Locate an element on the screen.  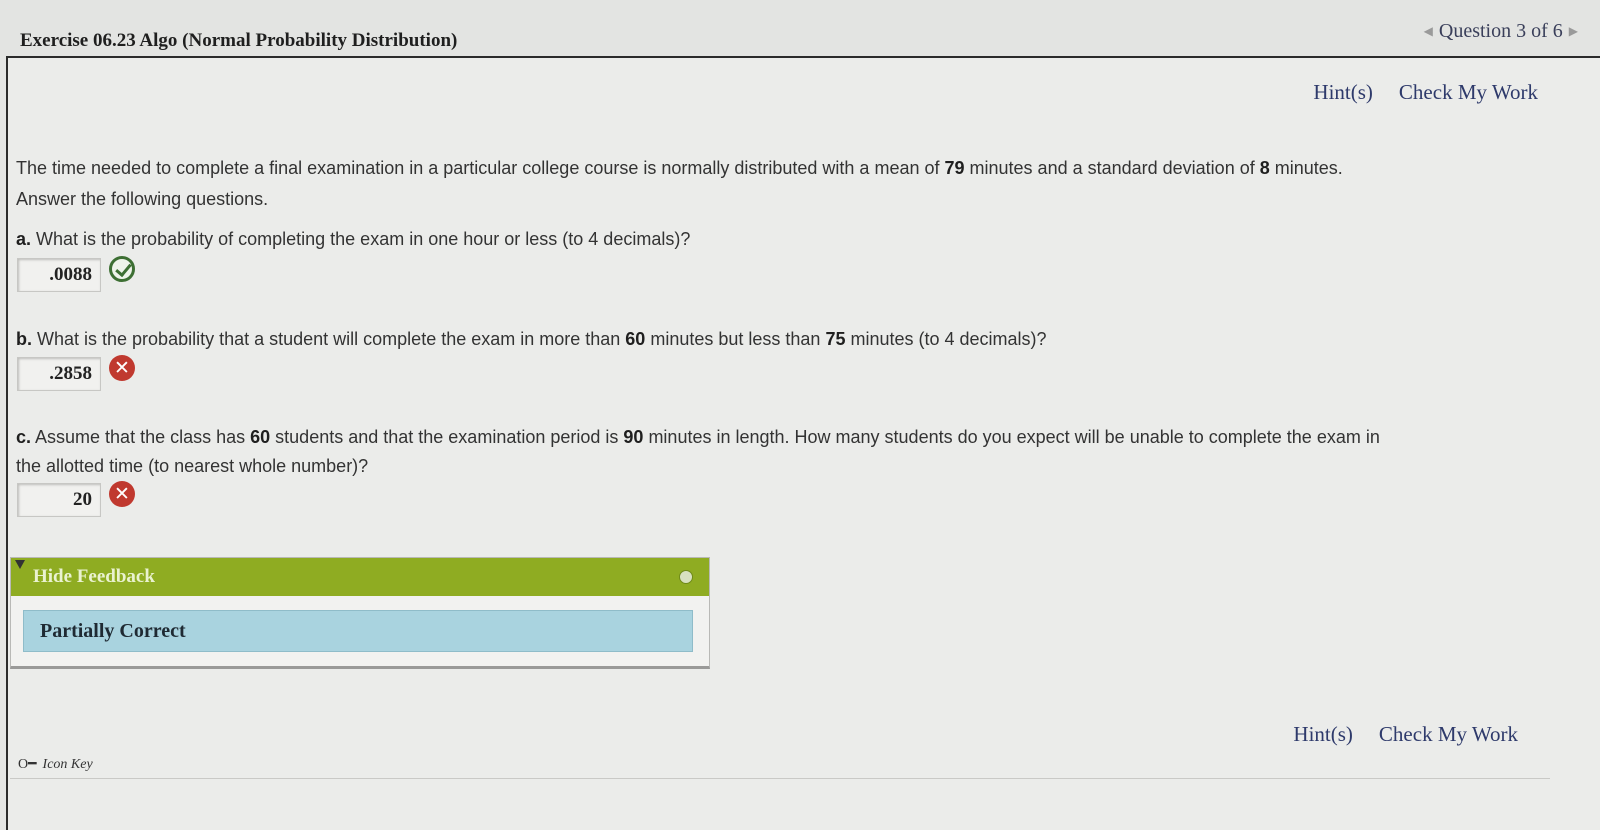
icon-key-link: O━ Icon Key is located at coordinates (55, 764).